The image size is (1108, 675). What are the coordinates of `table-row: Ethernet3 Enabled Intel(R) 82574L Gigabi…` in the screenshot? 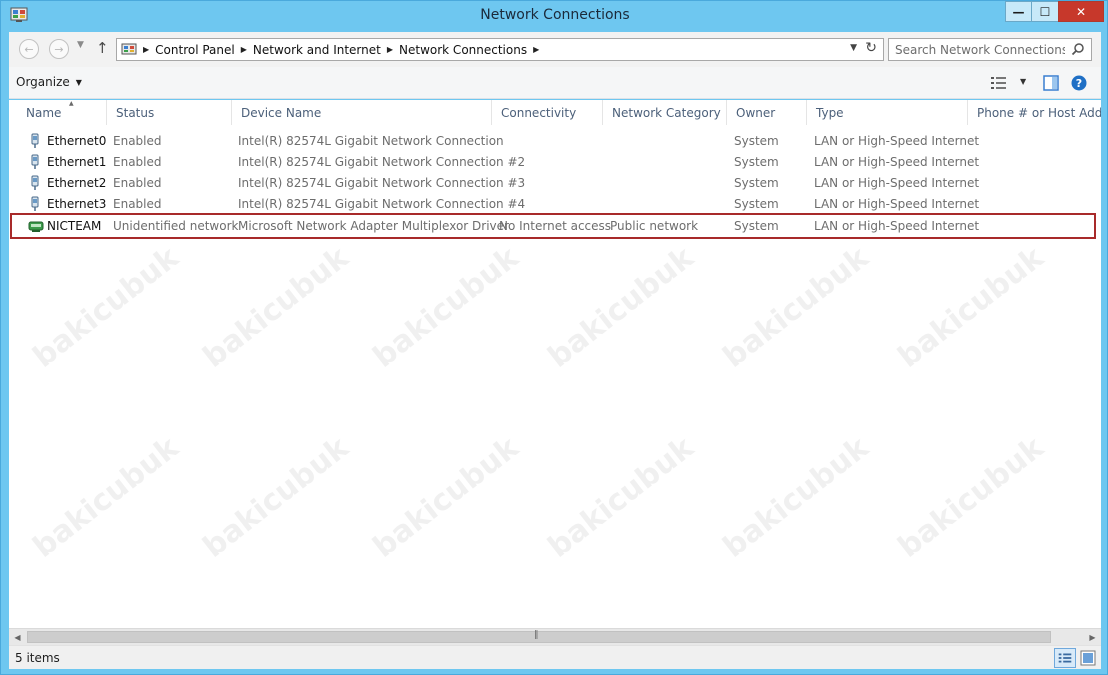 It's located at (555, 204).